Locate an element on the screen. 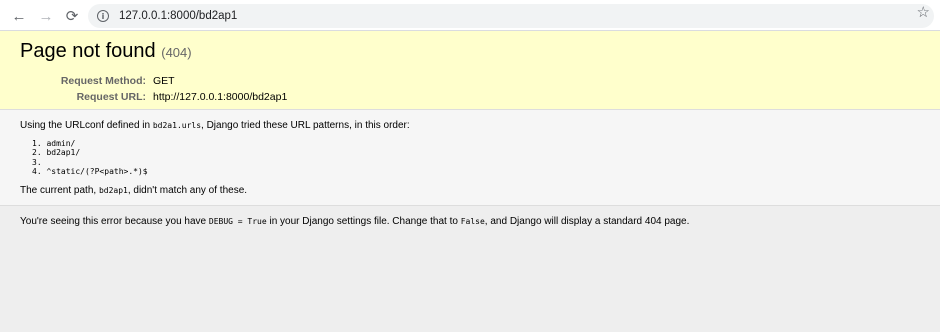 The height and width of the screenshot is (332, 940). request-method-value: GET is located at coordinates (164, 81).